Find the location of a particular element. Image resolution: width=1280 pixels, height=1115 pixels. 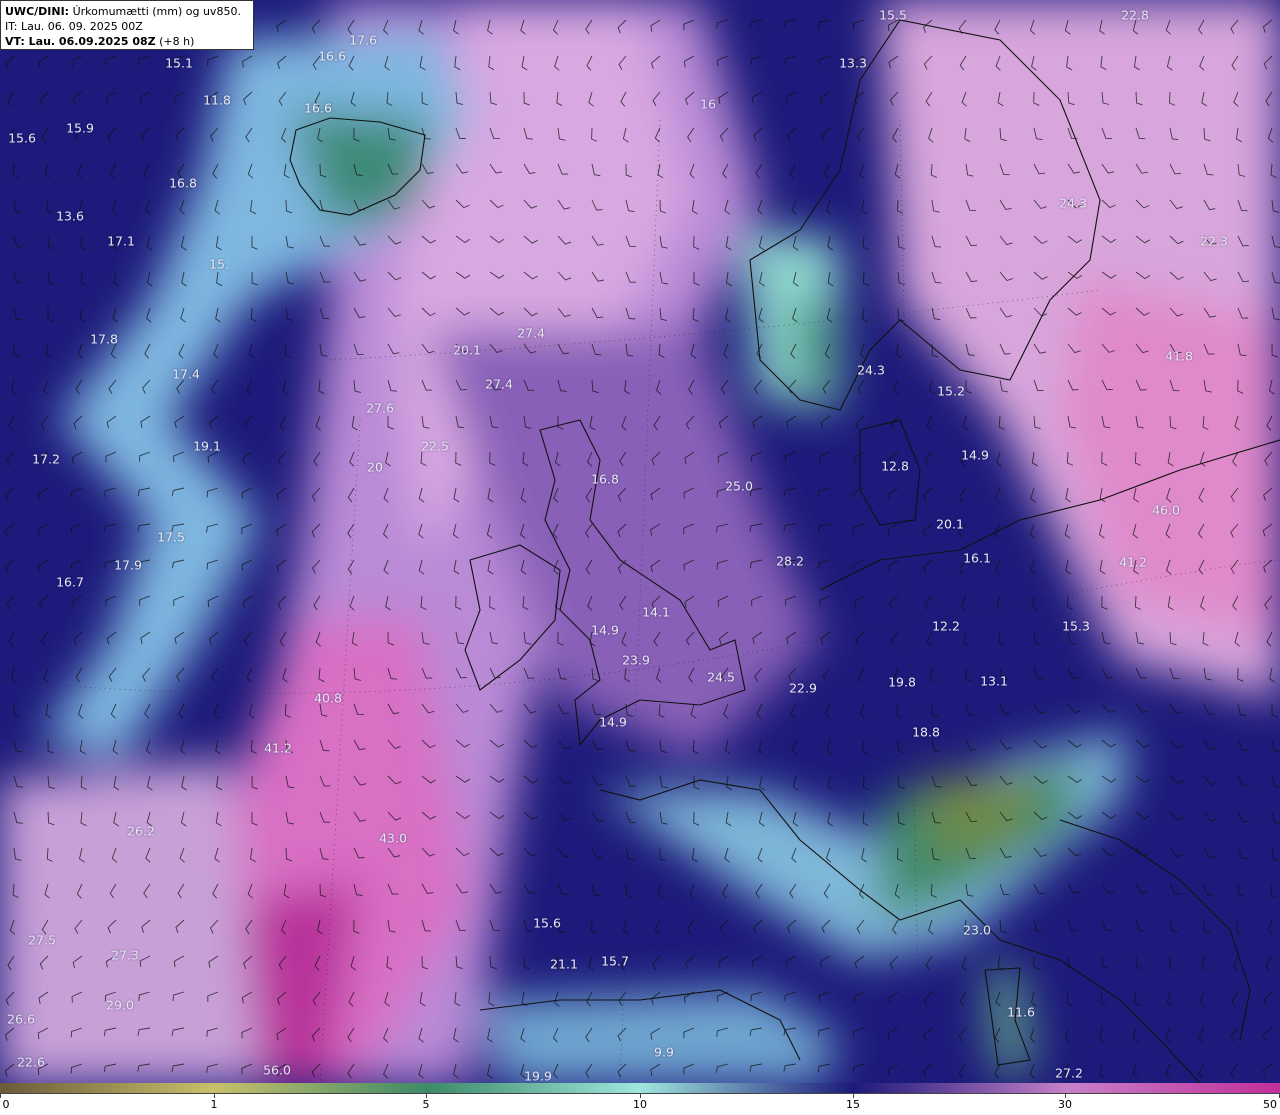

value-label: 27.6 is located at coordinates (380, 408).